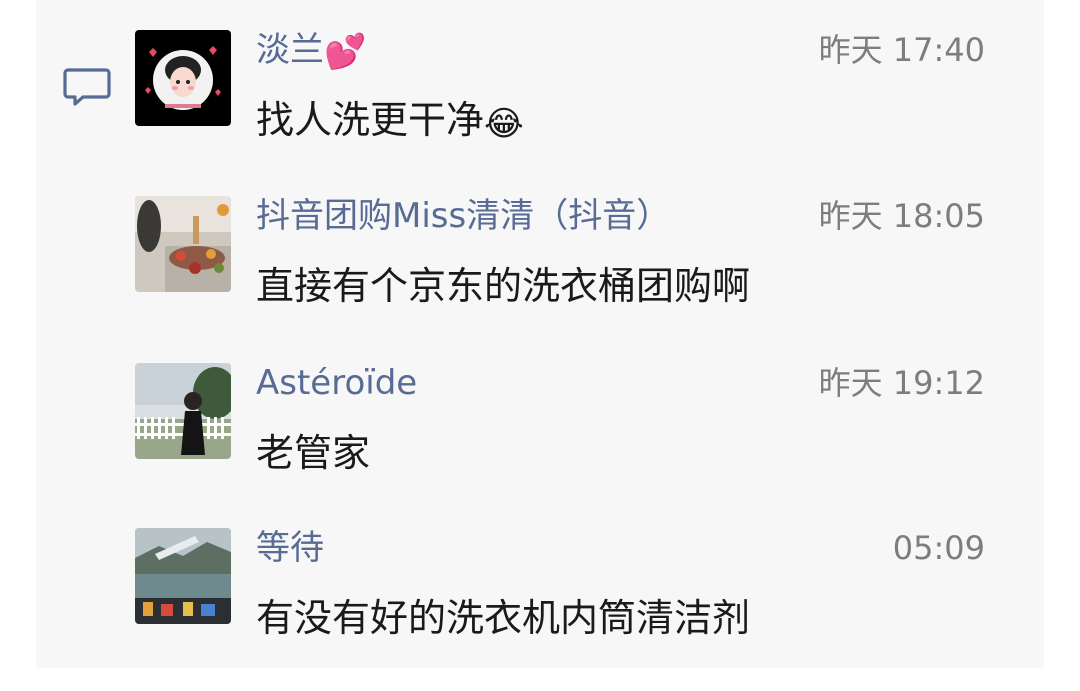 The width and height of the screenshot is (1080, 691). Describe the element at coordinates (313, 453) in the screenshot. I see `comment-text: 老管家` at that location.